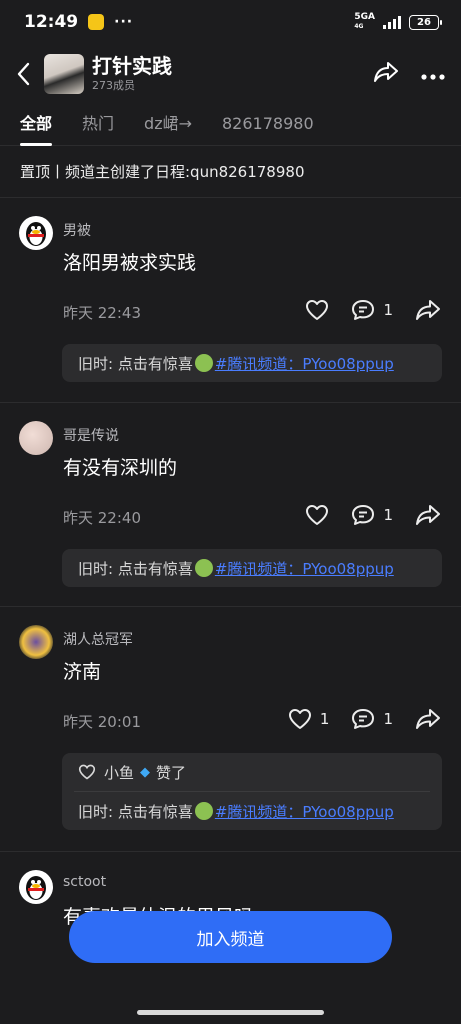 The height and width of the screenshot is (1024, 461). Describe the element at coordinates (26, 74) in the screenshot. I see `back-icon` at that location.